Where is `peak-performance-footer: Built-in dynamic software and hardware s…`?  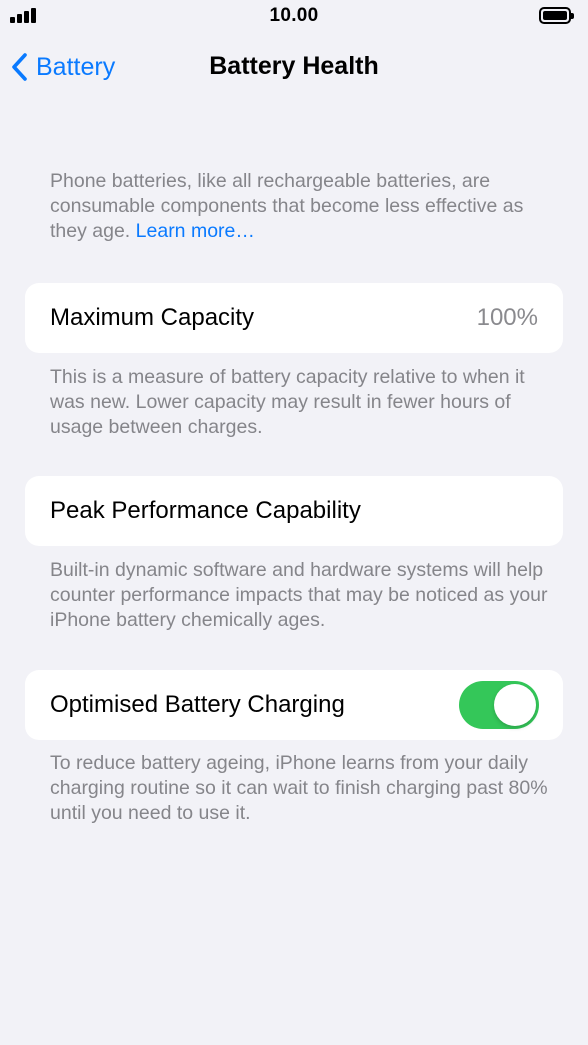
peak-performance-footer: Built-in dynamic software and hardware s… is located at coordinates (299, 595).